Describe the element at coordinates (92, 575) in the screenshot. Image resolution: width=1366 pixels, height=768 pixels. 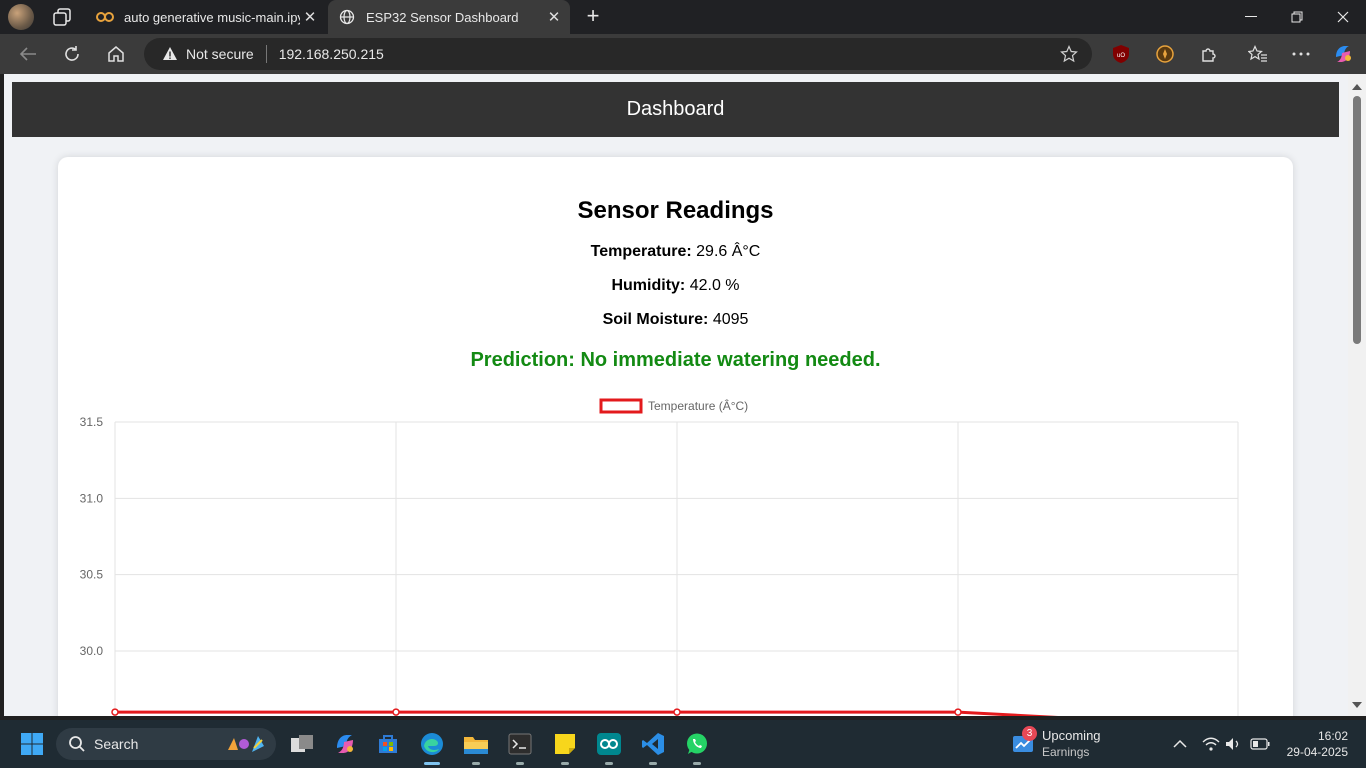
I see `y-tick-label: 30.5` at that location.